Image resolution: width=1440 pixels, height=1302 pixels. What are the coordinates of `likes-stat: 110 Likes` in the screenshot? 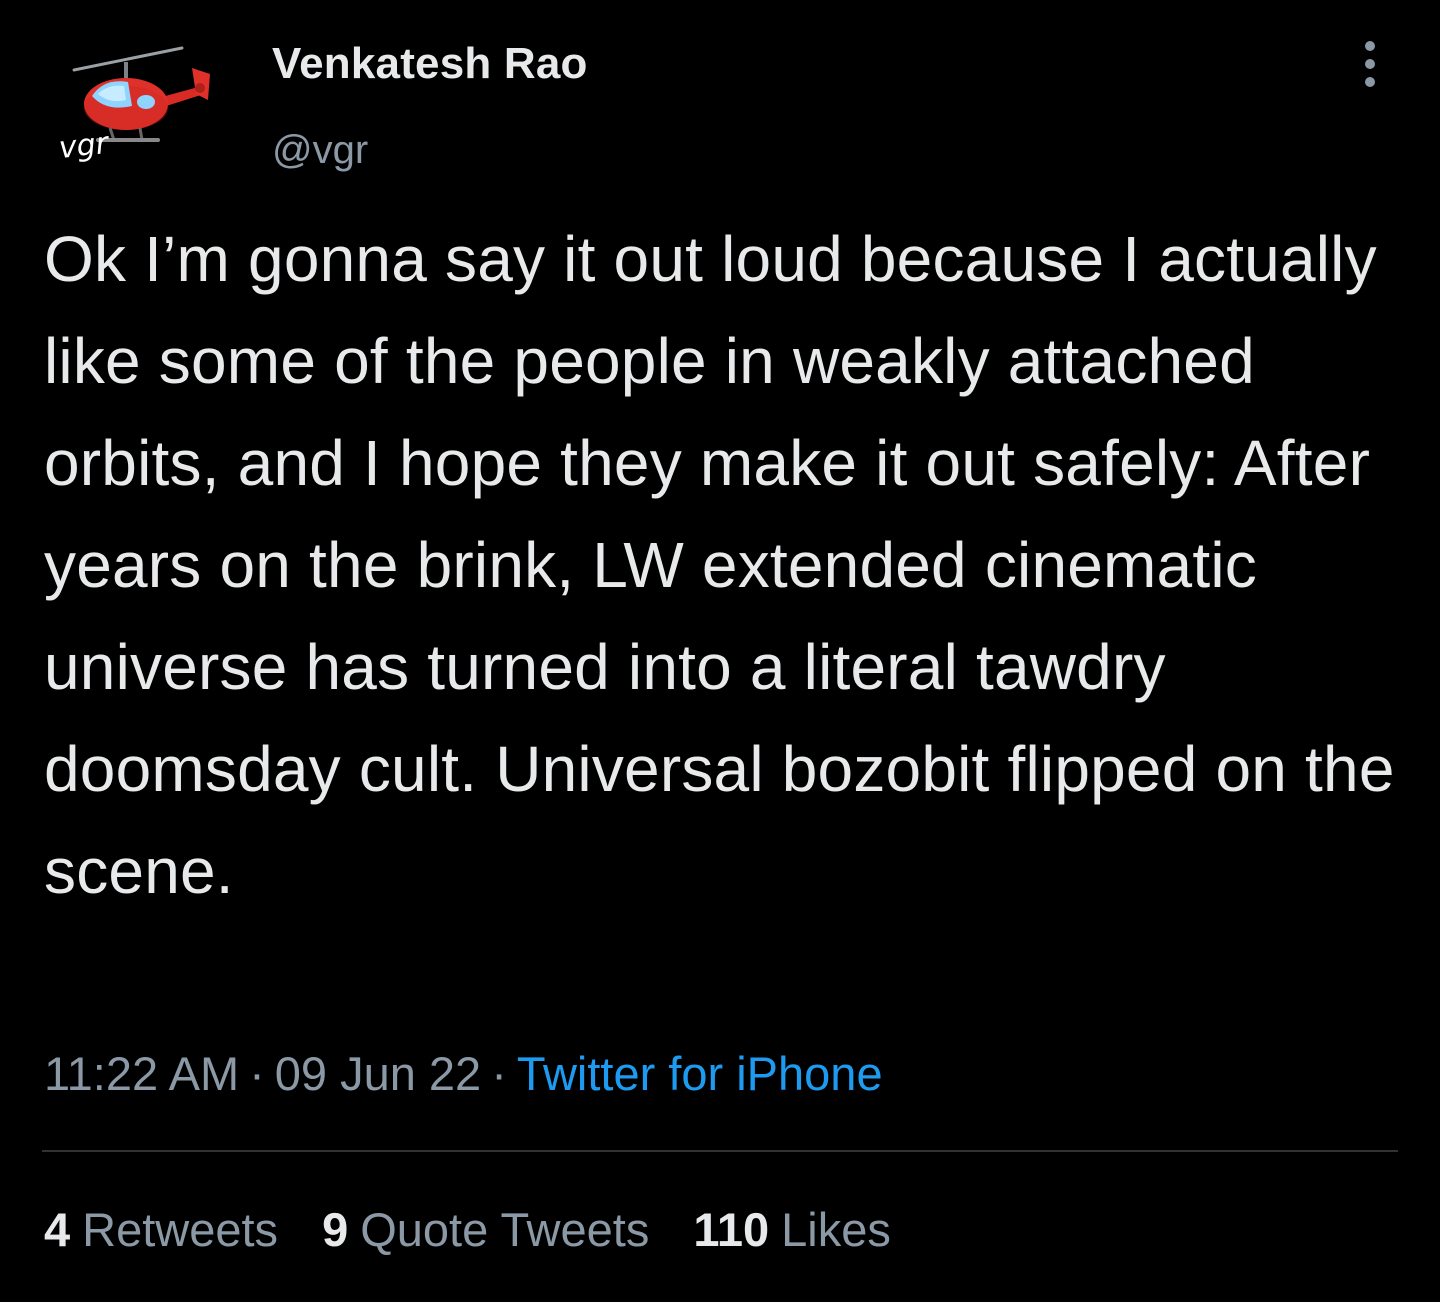 It's located at (792, 1230).